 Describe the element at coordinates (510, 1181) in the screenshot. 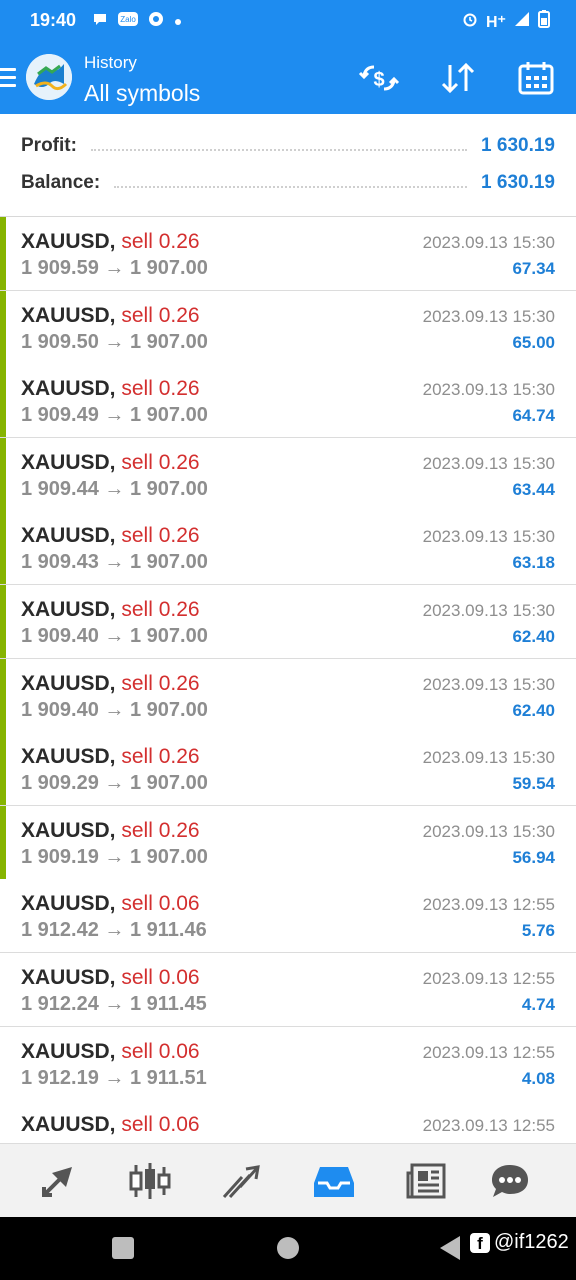

I see `tab-messages` at that location.